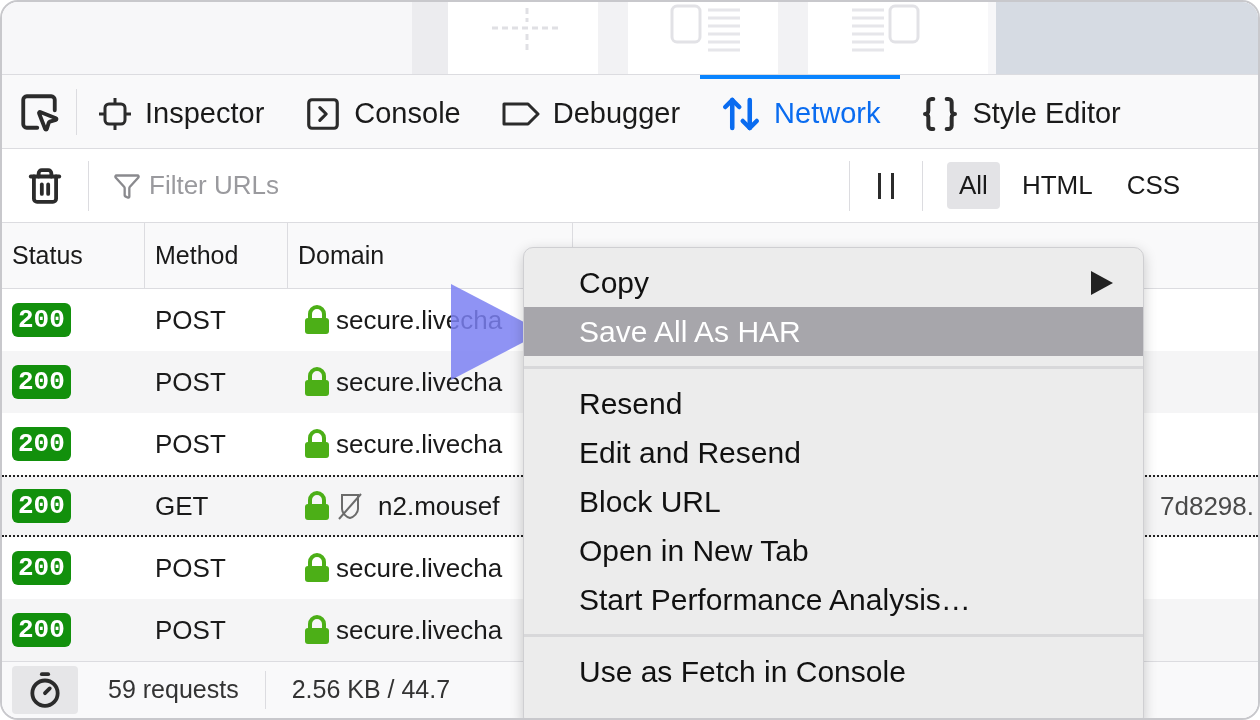 Image resolution: width=1260 pixels, height=720 pixels. Describe the element at coordinates (371, 690) in the screenshot. I see `transfer-size: 2.56 KB / 44.7` at that location.